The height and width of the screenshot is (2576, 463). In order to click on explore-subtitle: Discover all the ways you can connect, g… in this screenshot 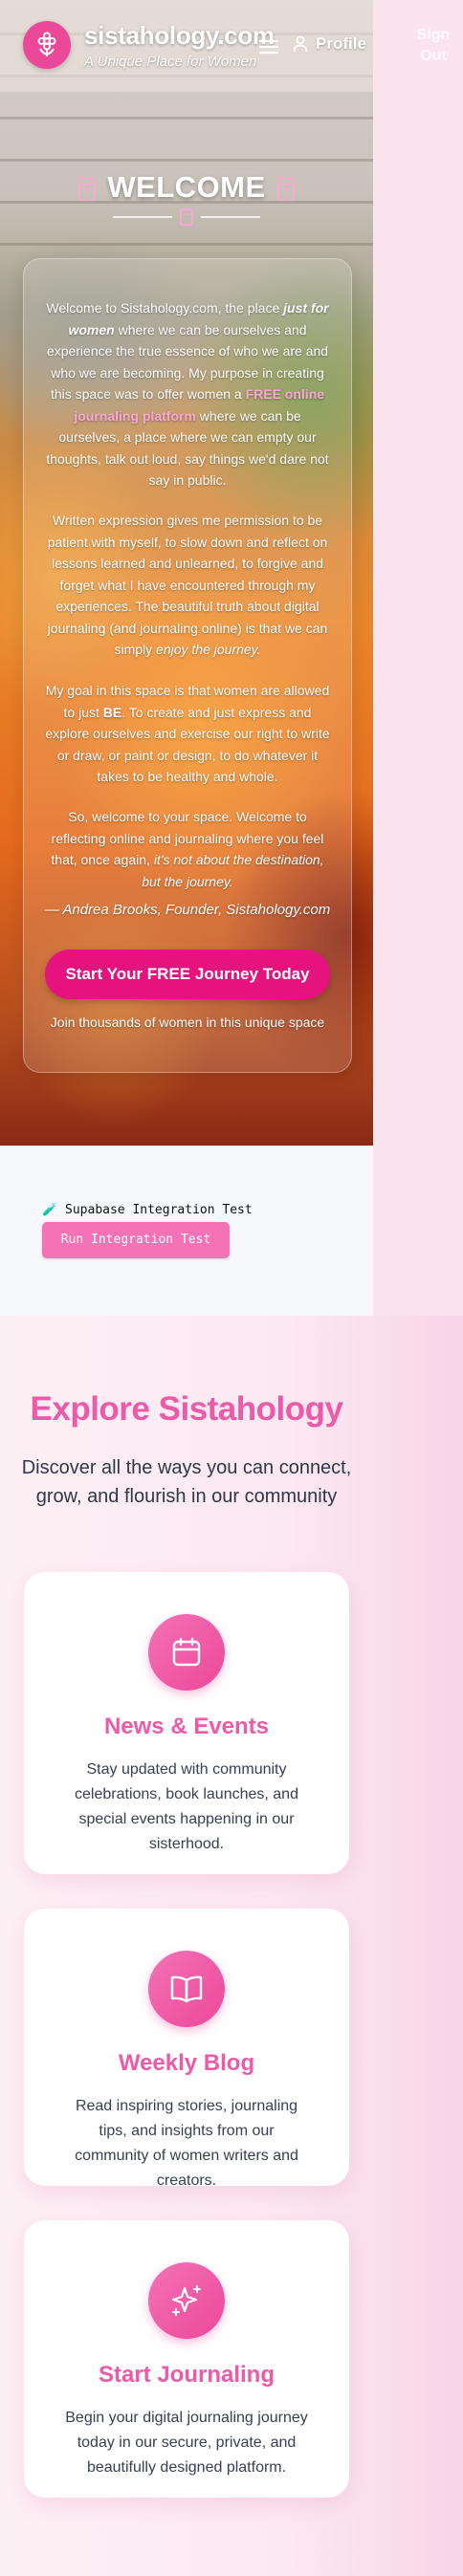, I will do `click(186, 1482)`.